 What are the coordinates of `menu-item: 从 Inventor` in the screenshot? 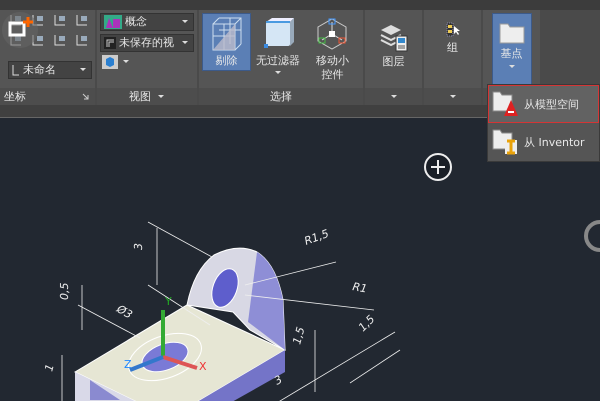 It's located at (543, 142).